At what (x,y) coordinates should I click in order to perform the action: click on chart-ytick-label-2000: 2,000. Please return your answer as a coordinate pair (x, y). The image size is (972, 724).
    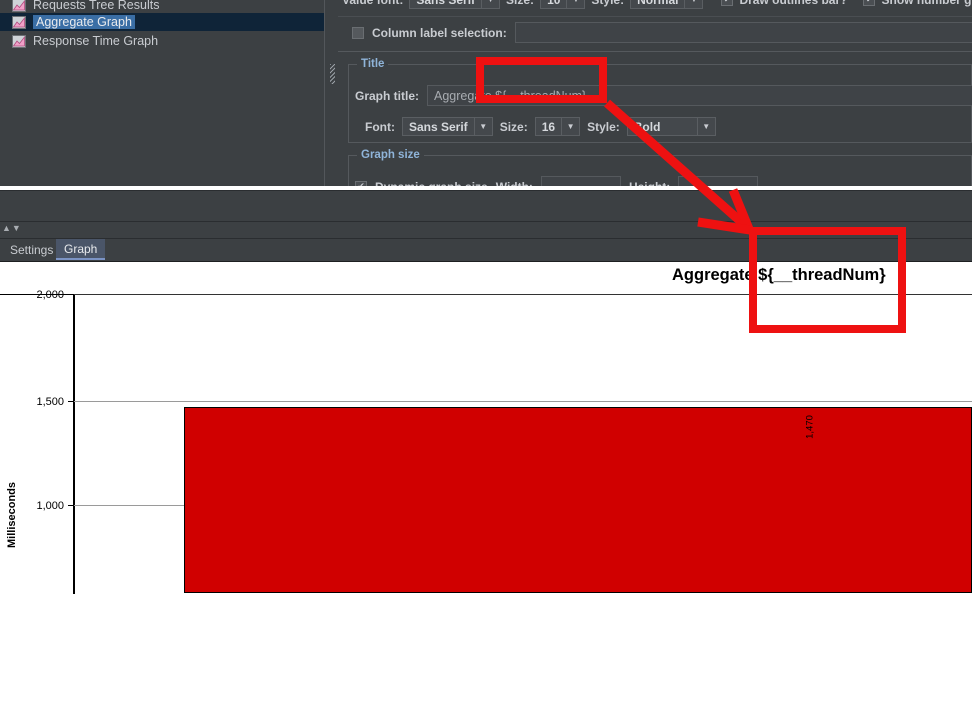
    Looking at the image, I should click on (50, 295).